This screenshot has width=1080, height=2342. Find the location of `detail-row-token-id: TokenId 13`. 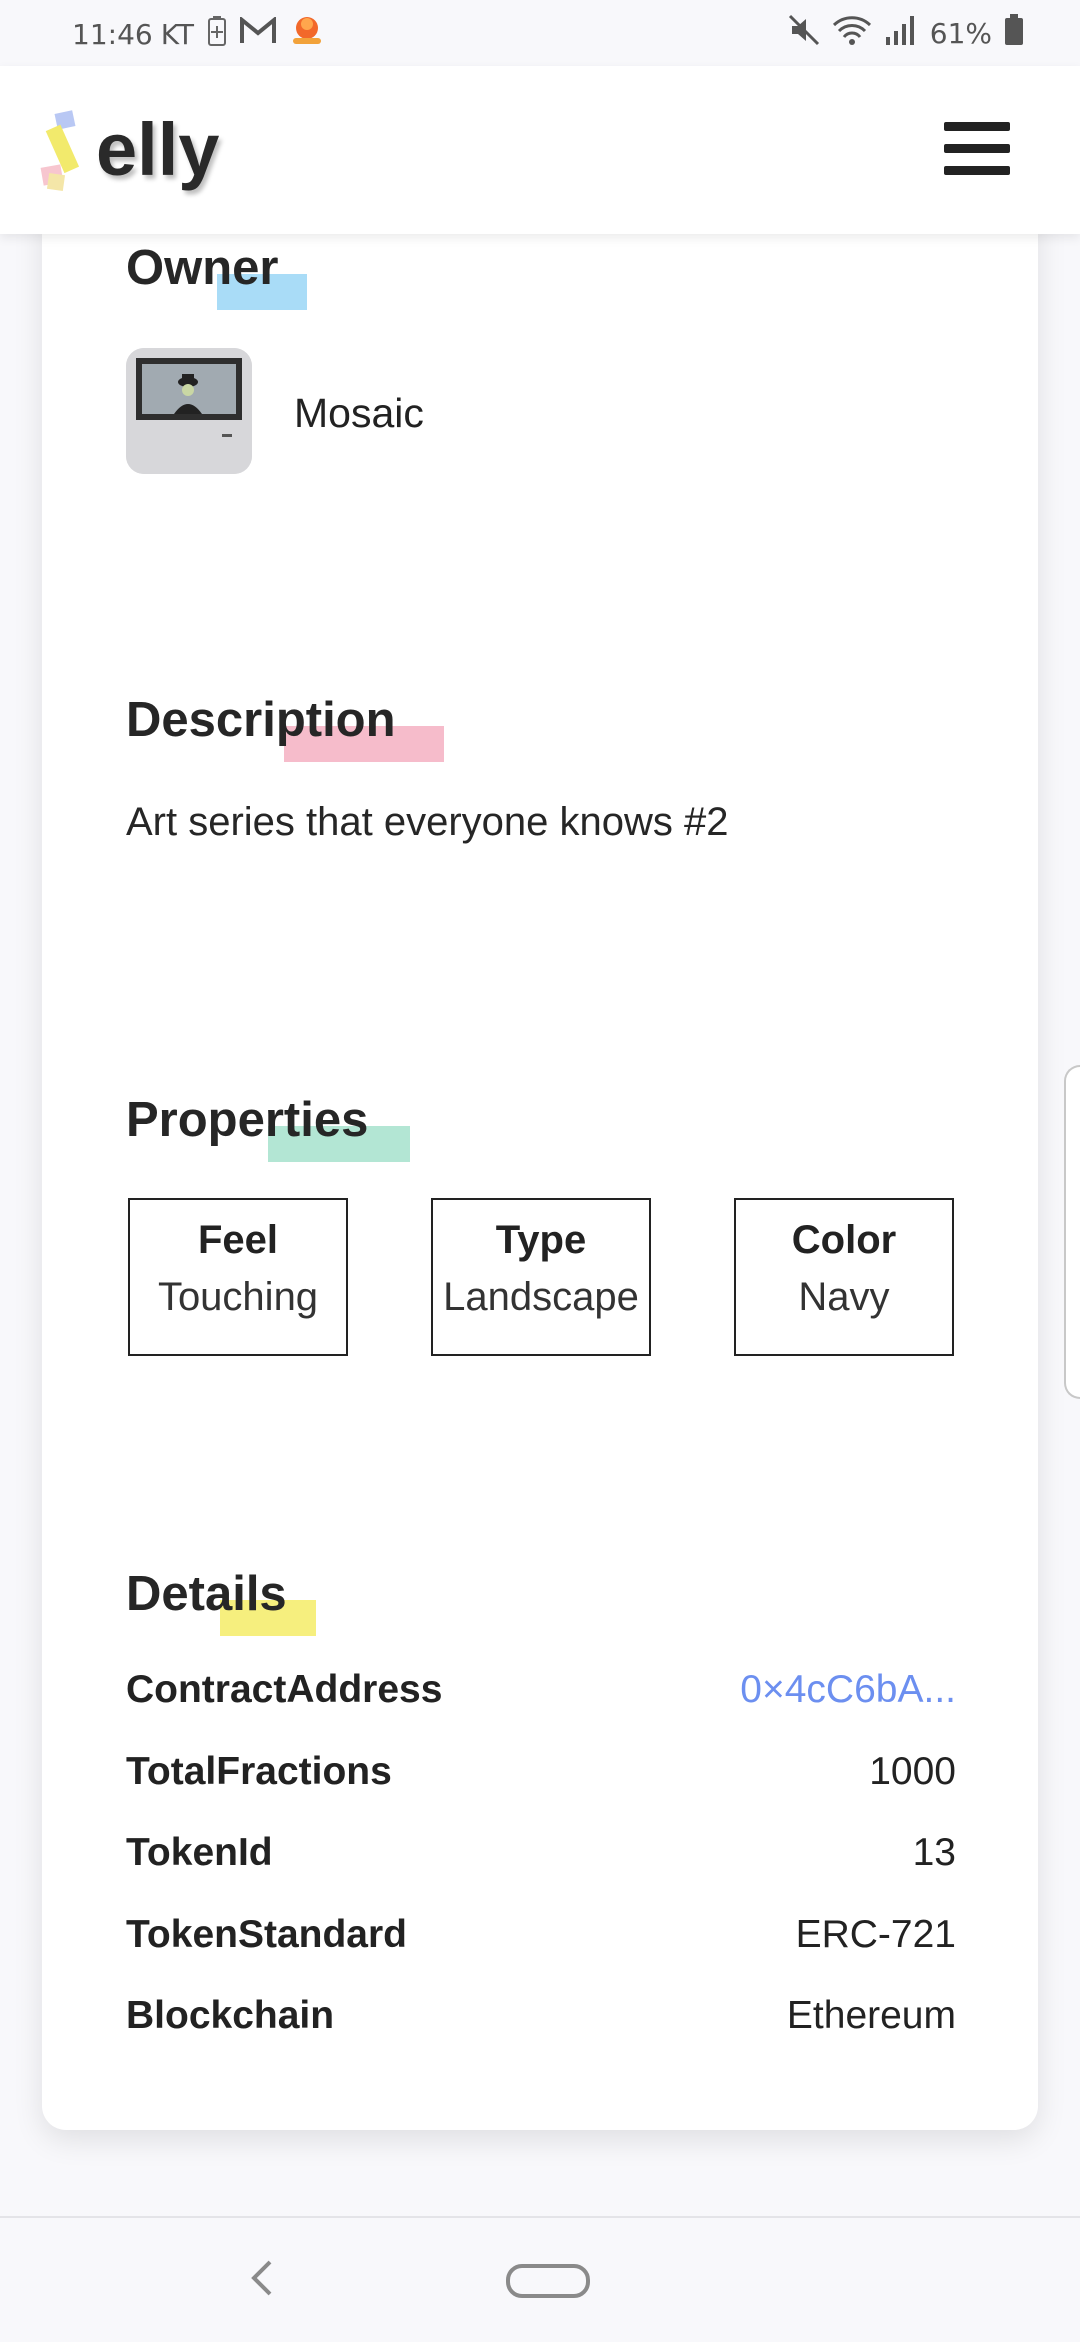

detail-row-token-id: TokenId 13 is located at coordinates (541, 1856).